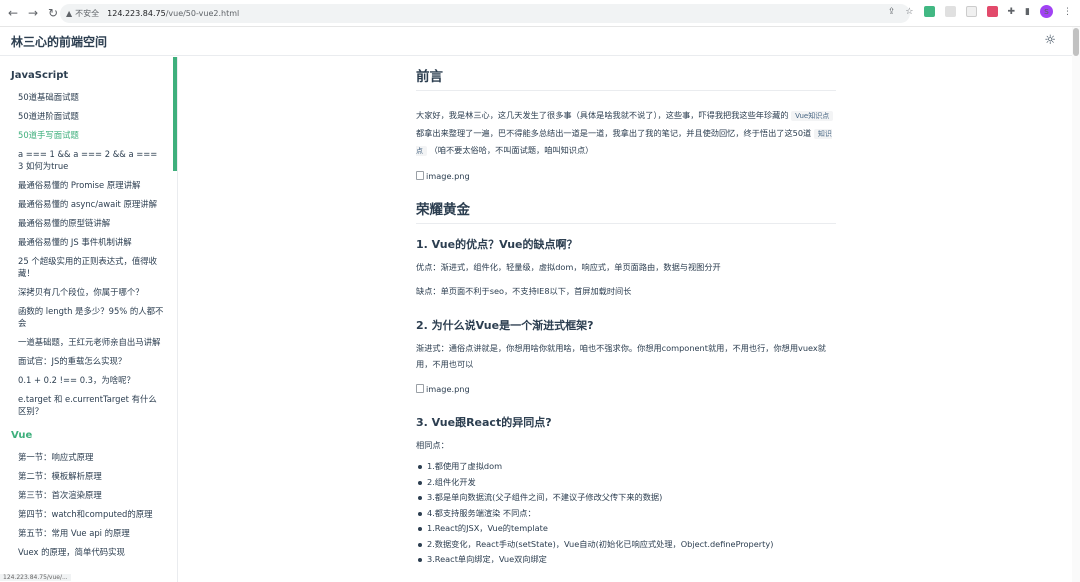 The height and width of the screenshot is (582, 1080). What do you see at coordinates (505, 325) in the screenshot?
I see `heading-q2: 2. 为什么说Vue是一个渐进式框架?` at bounding box center [505, 325].